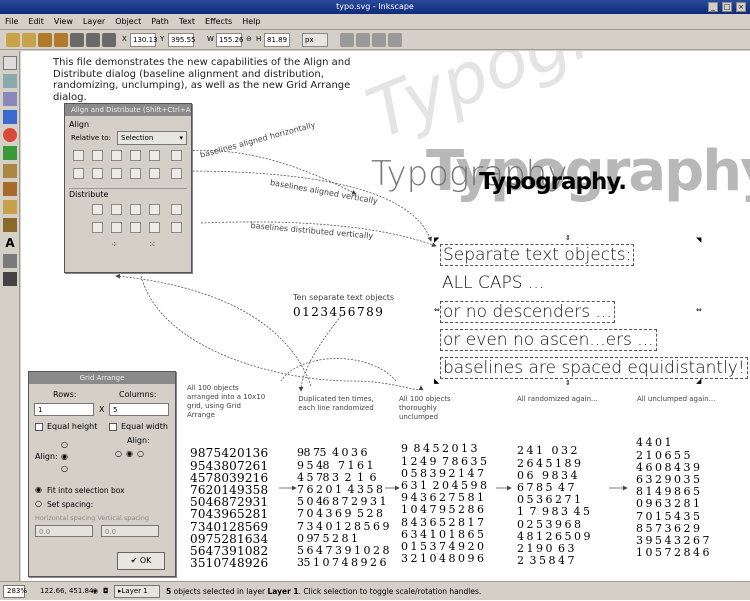 The width and height of the screenshot is (750, 601). I want to click on spiral-tool-icon, so click(10, 171).